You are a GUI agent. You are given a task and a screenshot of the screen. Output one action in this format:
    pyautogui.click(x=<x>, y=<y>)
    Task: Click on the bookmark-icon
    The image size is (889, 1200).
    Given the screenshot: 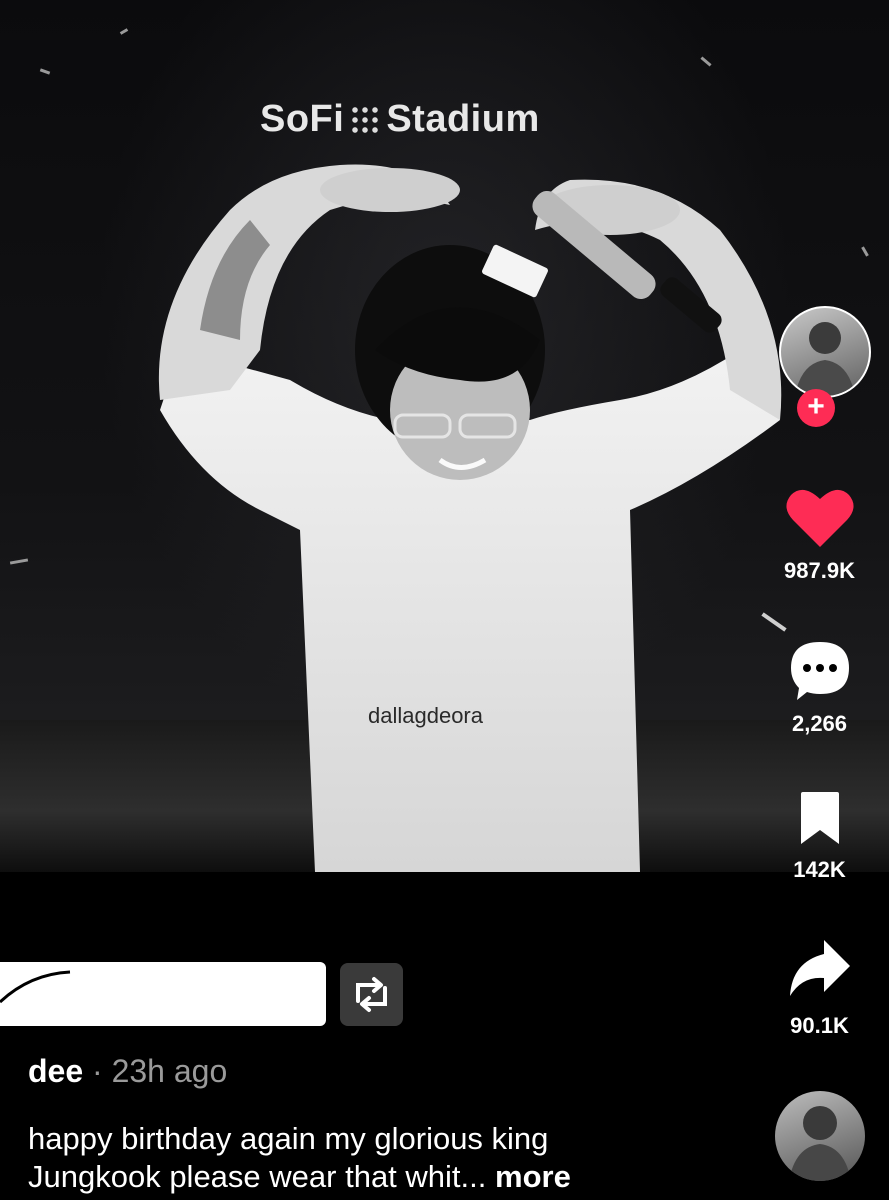 What is the action you would take?
    pyautogui.click(x=820, y=818)
    